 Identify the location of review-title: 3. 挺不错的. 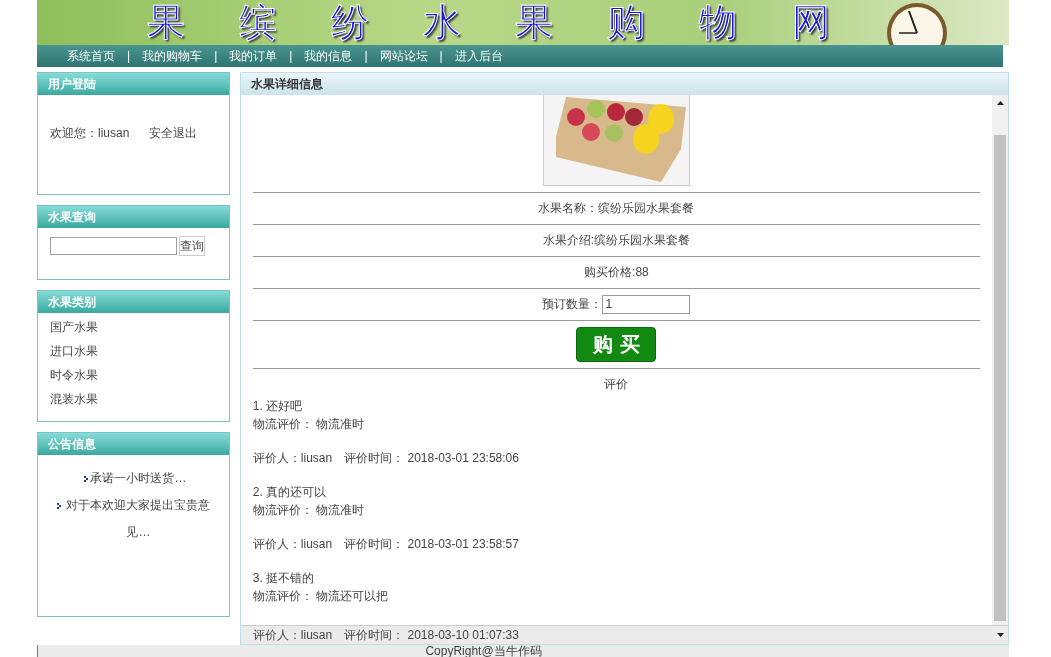
(284, 578).